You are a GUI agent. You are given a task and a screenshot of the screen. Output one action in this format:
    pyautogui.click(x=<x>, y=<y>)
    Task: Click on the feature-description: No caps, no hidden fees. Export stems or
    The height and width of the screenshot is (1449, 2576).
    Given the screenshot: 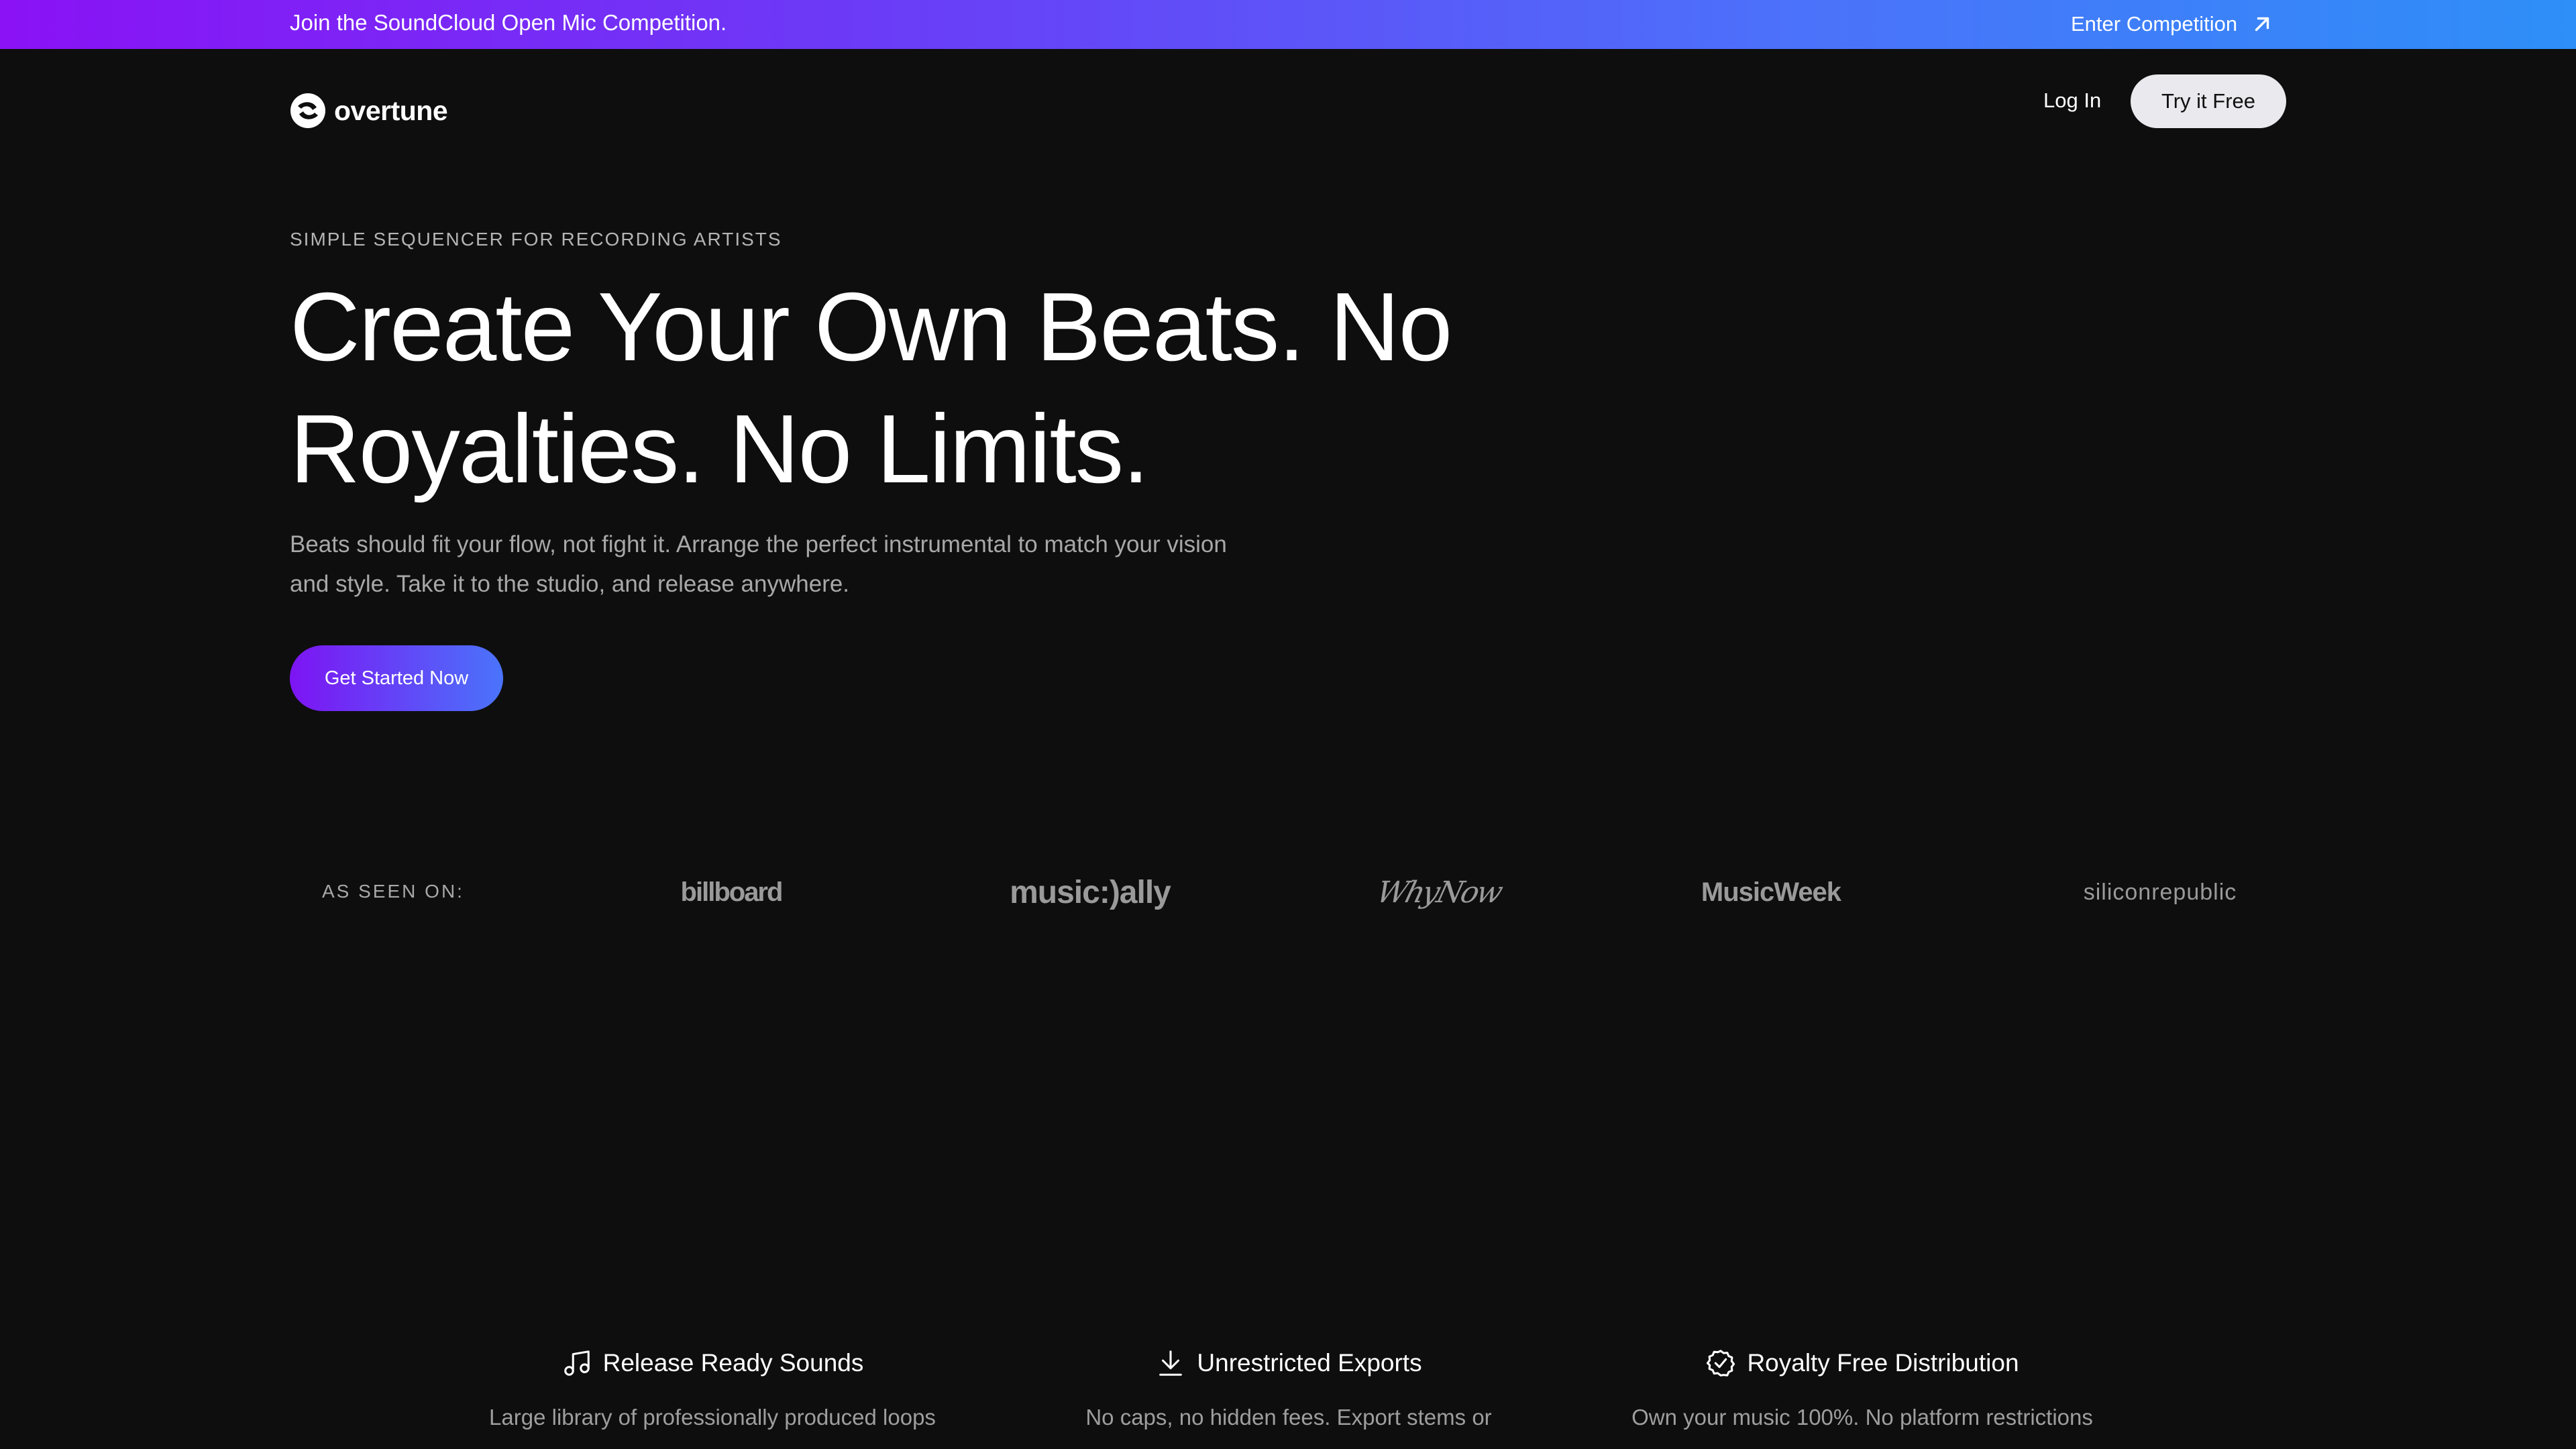 What is the action you would take?
    pyautogui.click(x=1288, y=1417)
    